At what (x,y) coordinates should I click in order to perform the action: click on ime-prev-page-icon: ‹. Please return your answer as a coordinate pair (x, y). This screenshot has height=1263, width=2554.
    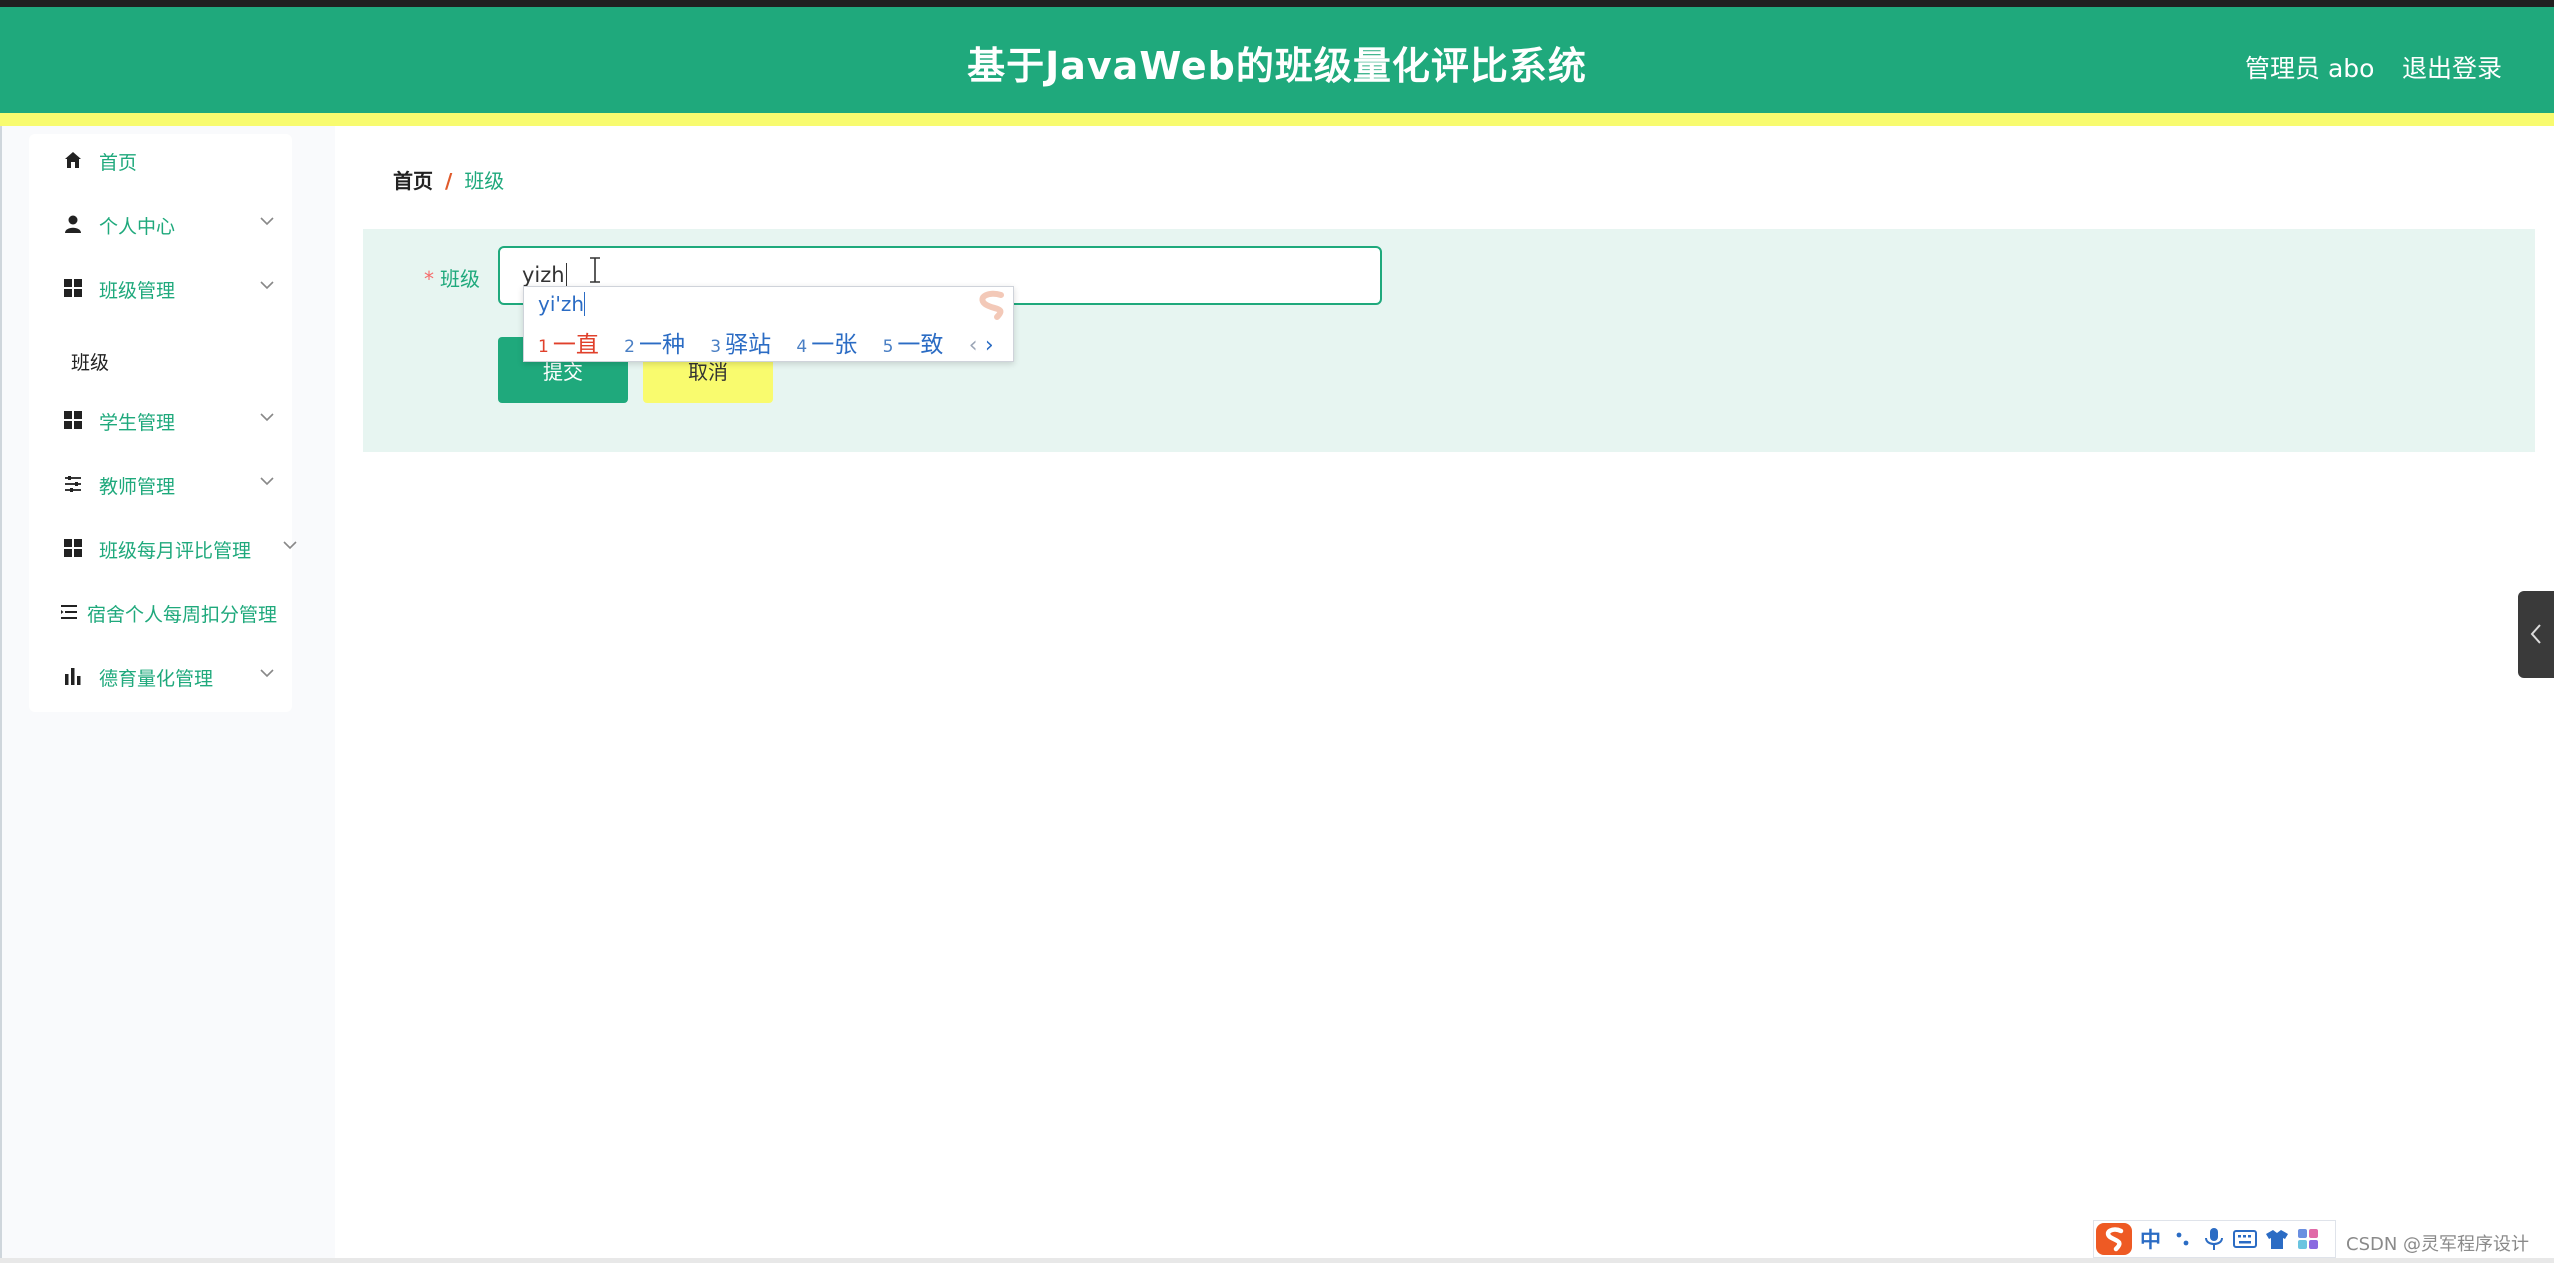
    Looking at the image, I should click on (973, 345).